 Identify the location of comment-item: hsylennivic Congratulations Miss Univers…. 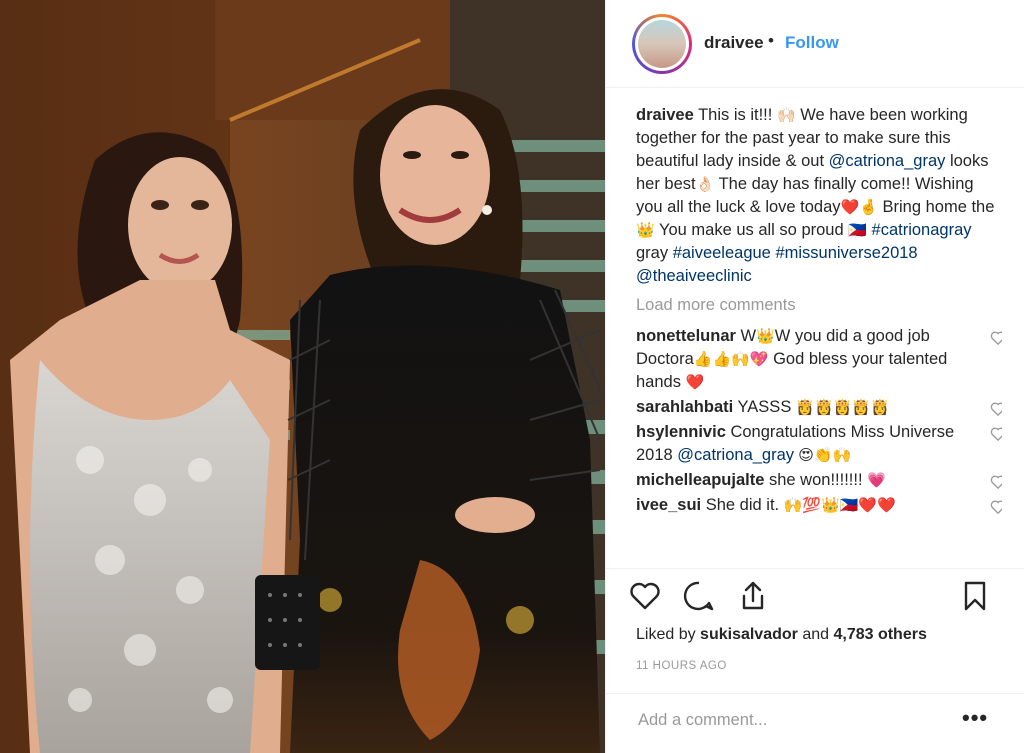
(819, 444).